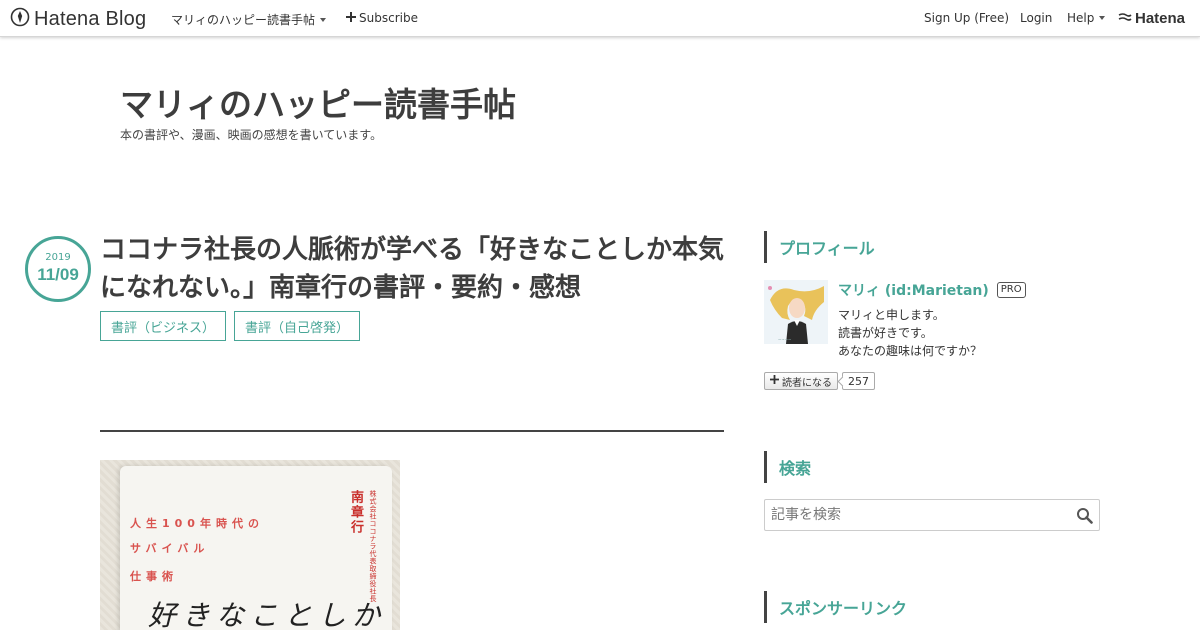  Describe the element at coordinates (58, 257) in the screenshot. I see `entry-date-year: 2019` at that location.